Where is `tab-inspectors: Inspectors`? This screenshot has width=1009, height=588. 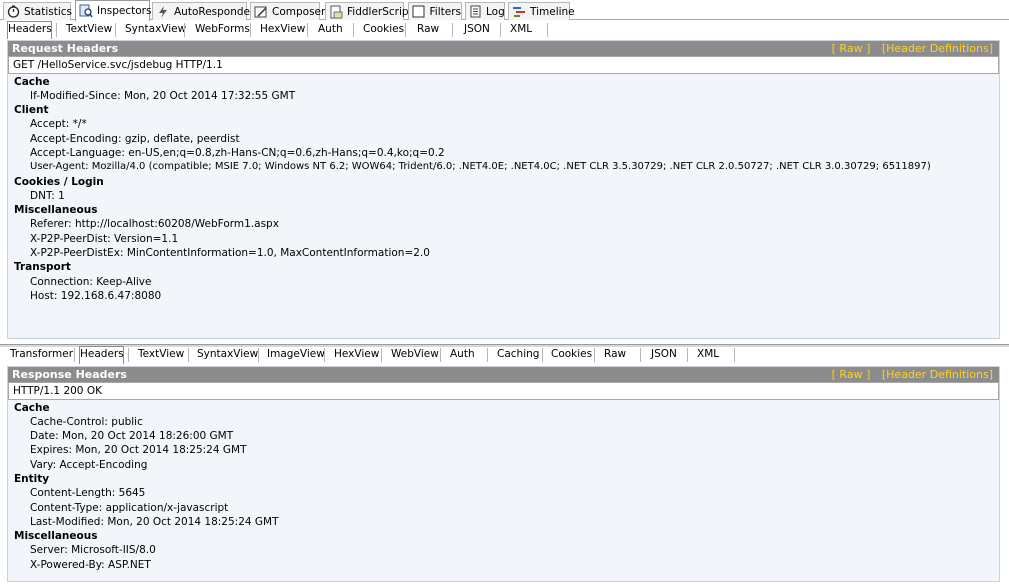
tab-inspectors: Inspectors is located at coordinates (113, 10).